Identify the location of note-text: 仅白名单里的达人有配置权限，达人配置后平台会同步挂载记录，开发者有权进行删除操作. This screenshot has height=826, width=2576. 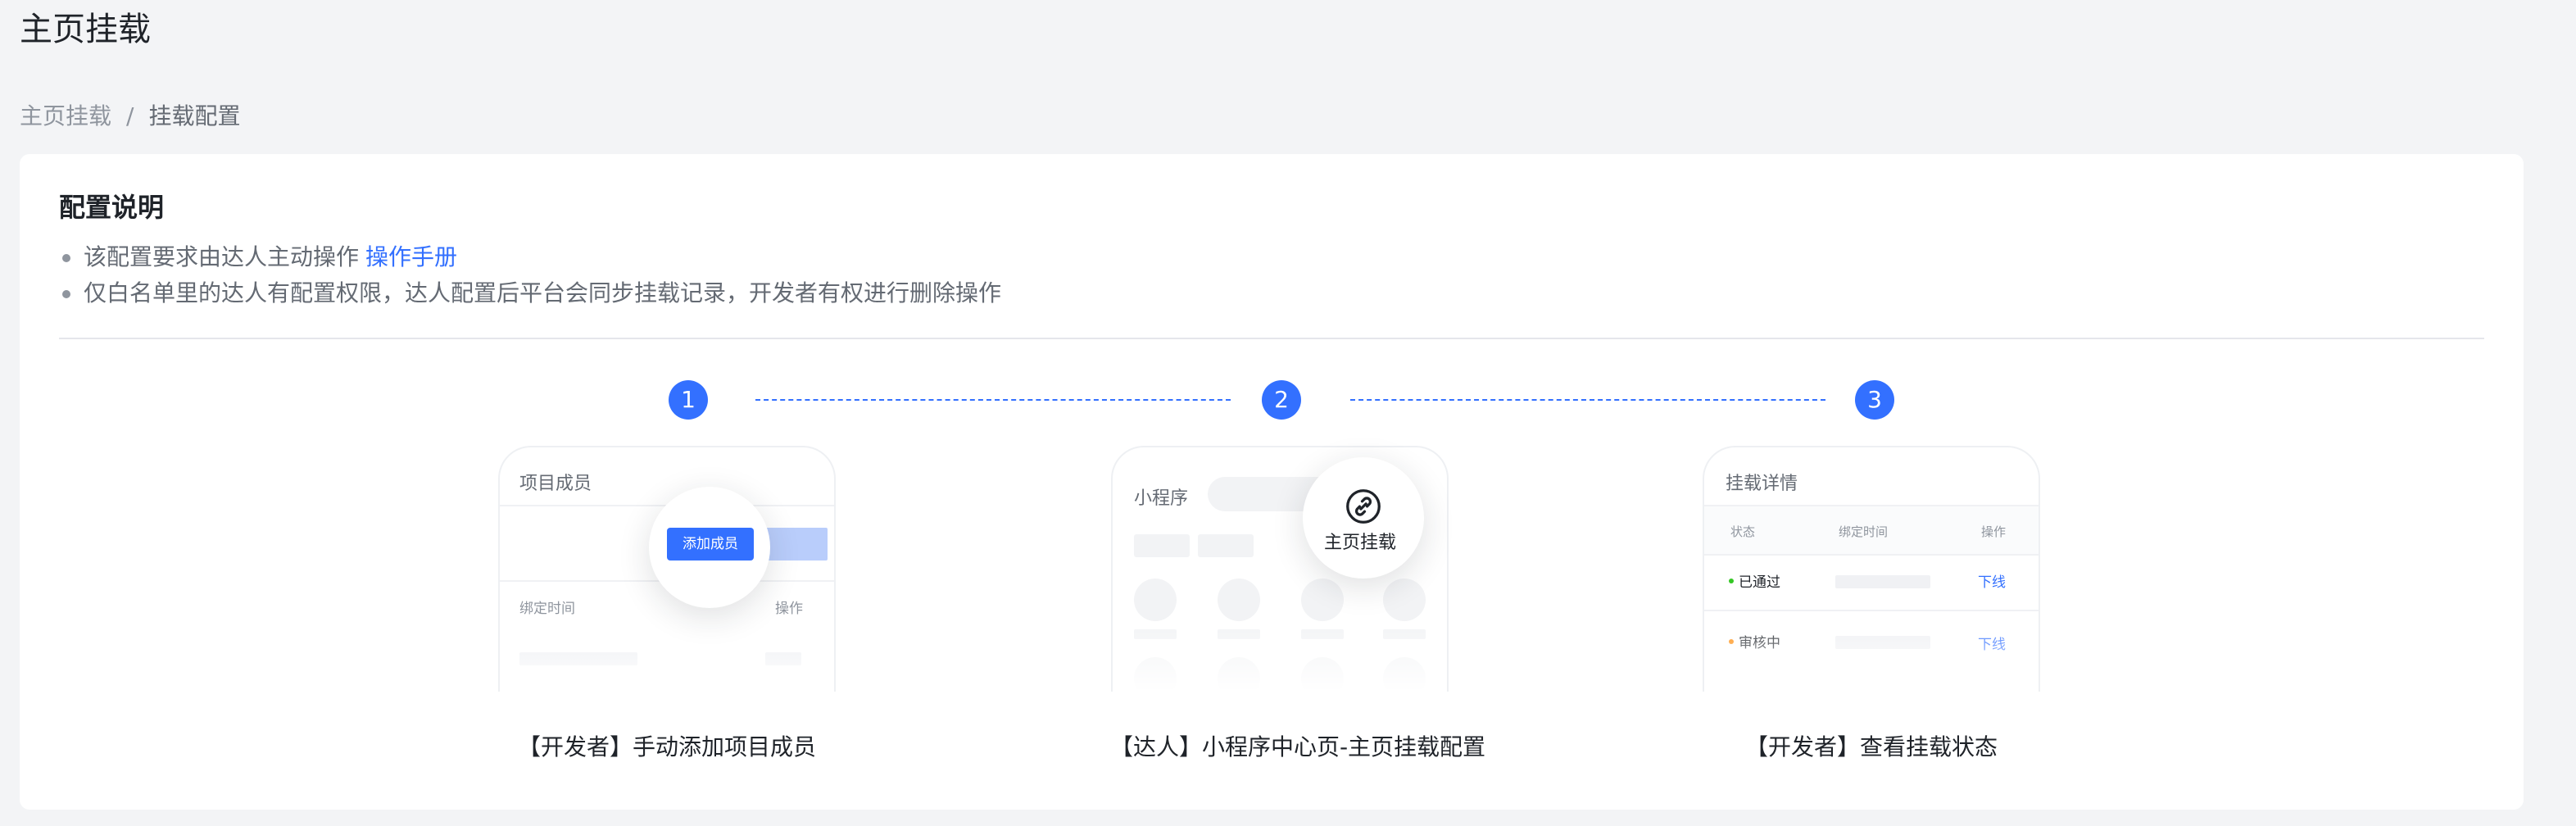
(543, 293).